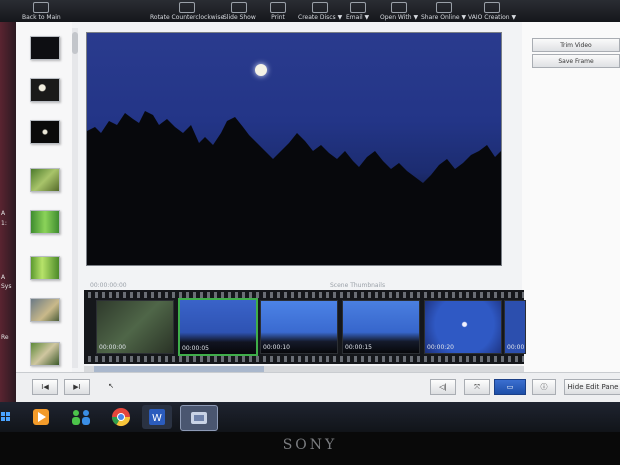  Describe the element at coordinates (77, 387) in the screenshot. I see `next-button: ▶I` at that location.